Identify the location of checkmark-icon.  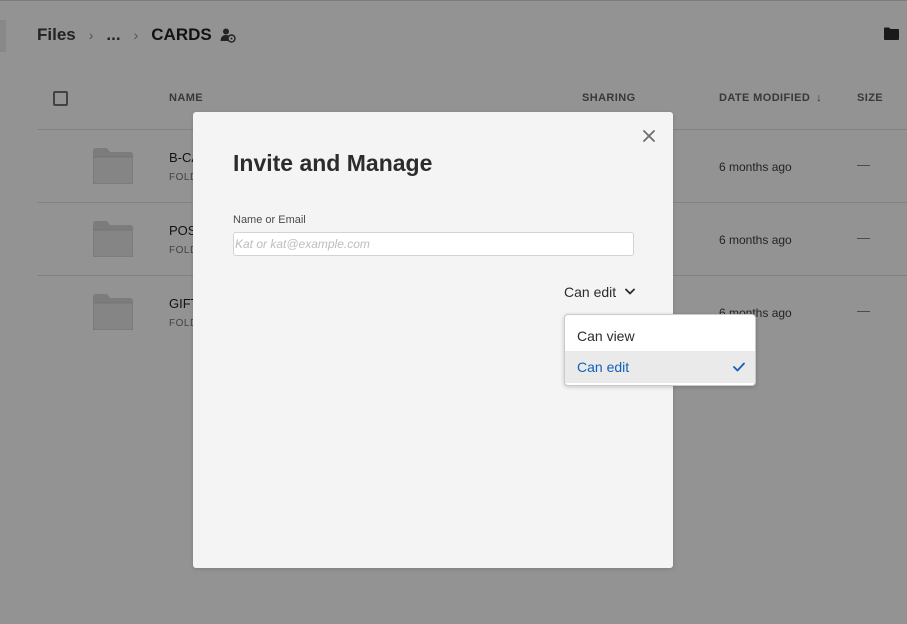
(739, 367).